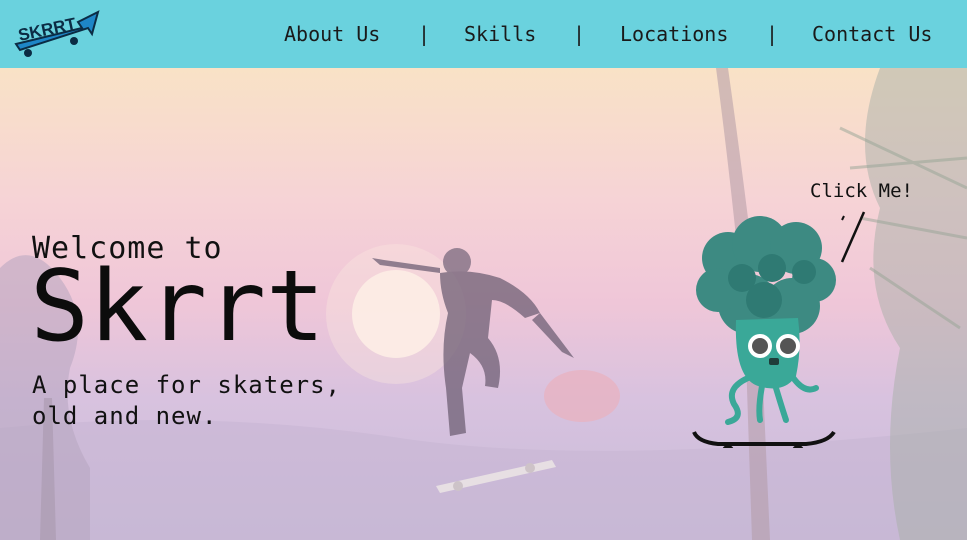  I want to click on click-me-pointer-line, so click(853, 237).